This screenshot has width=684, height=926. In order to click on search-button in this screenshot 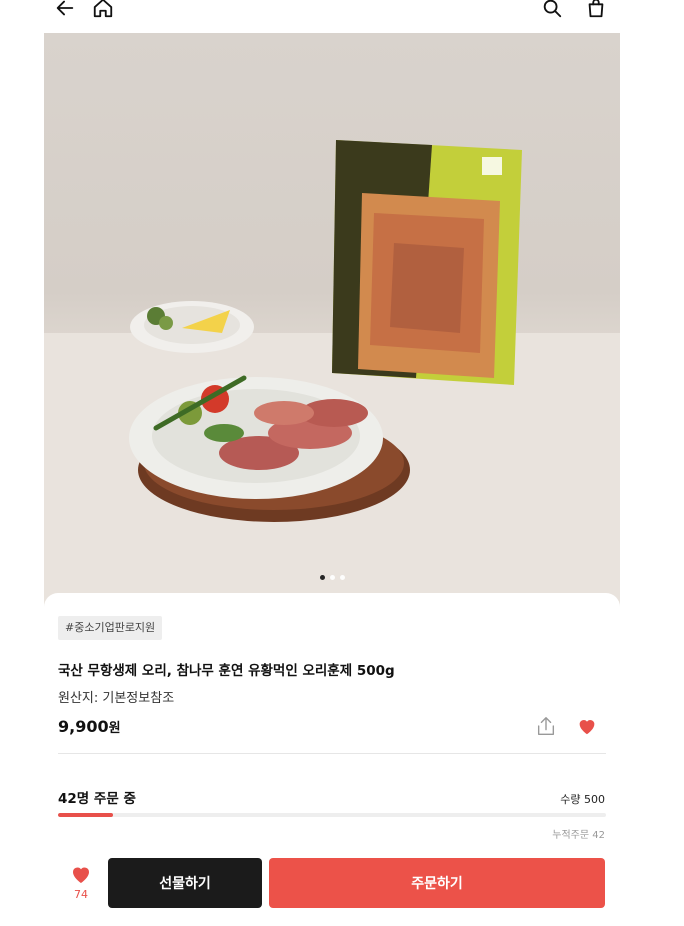, I will do `click(552, 11)`.